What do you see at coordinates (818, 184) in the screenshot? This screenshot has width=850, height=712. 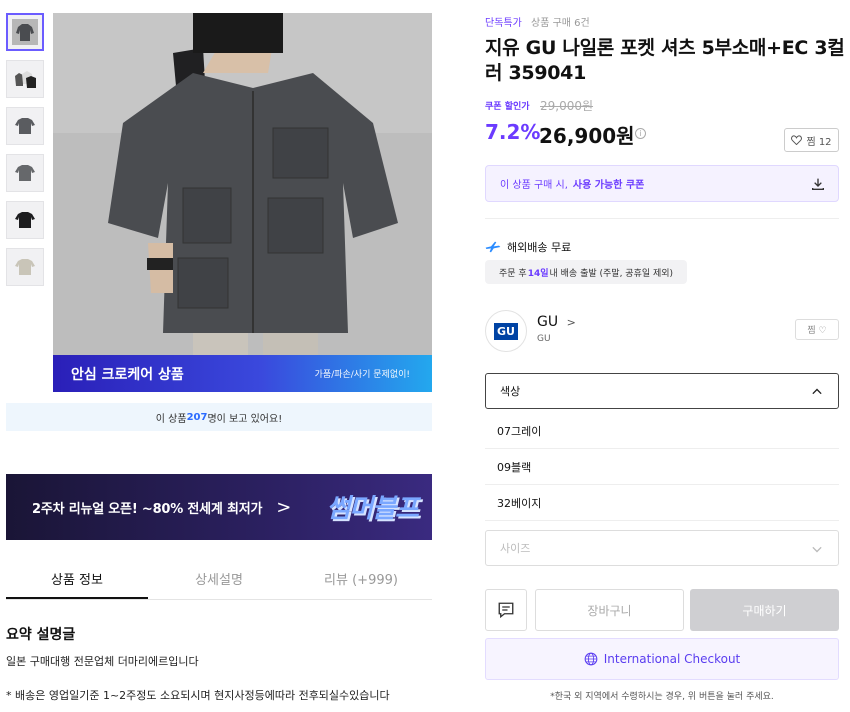 I see `download-icon` at bounding box center [818, 184].